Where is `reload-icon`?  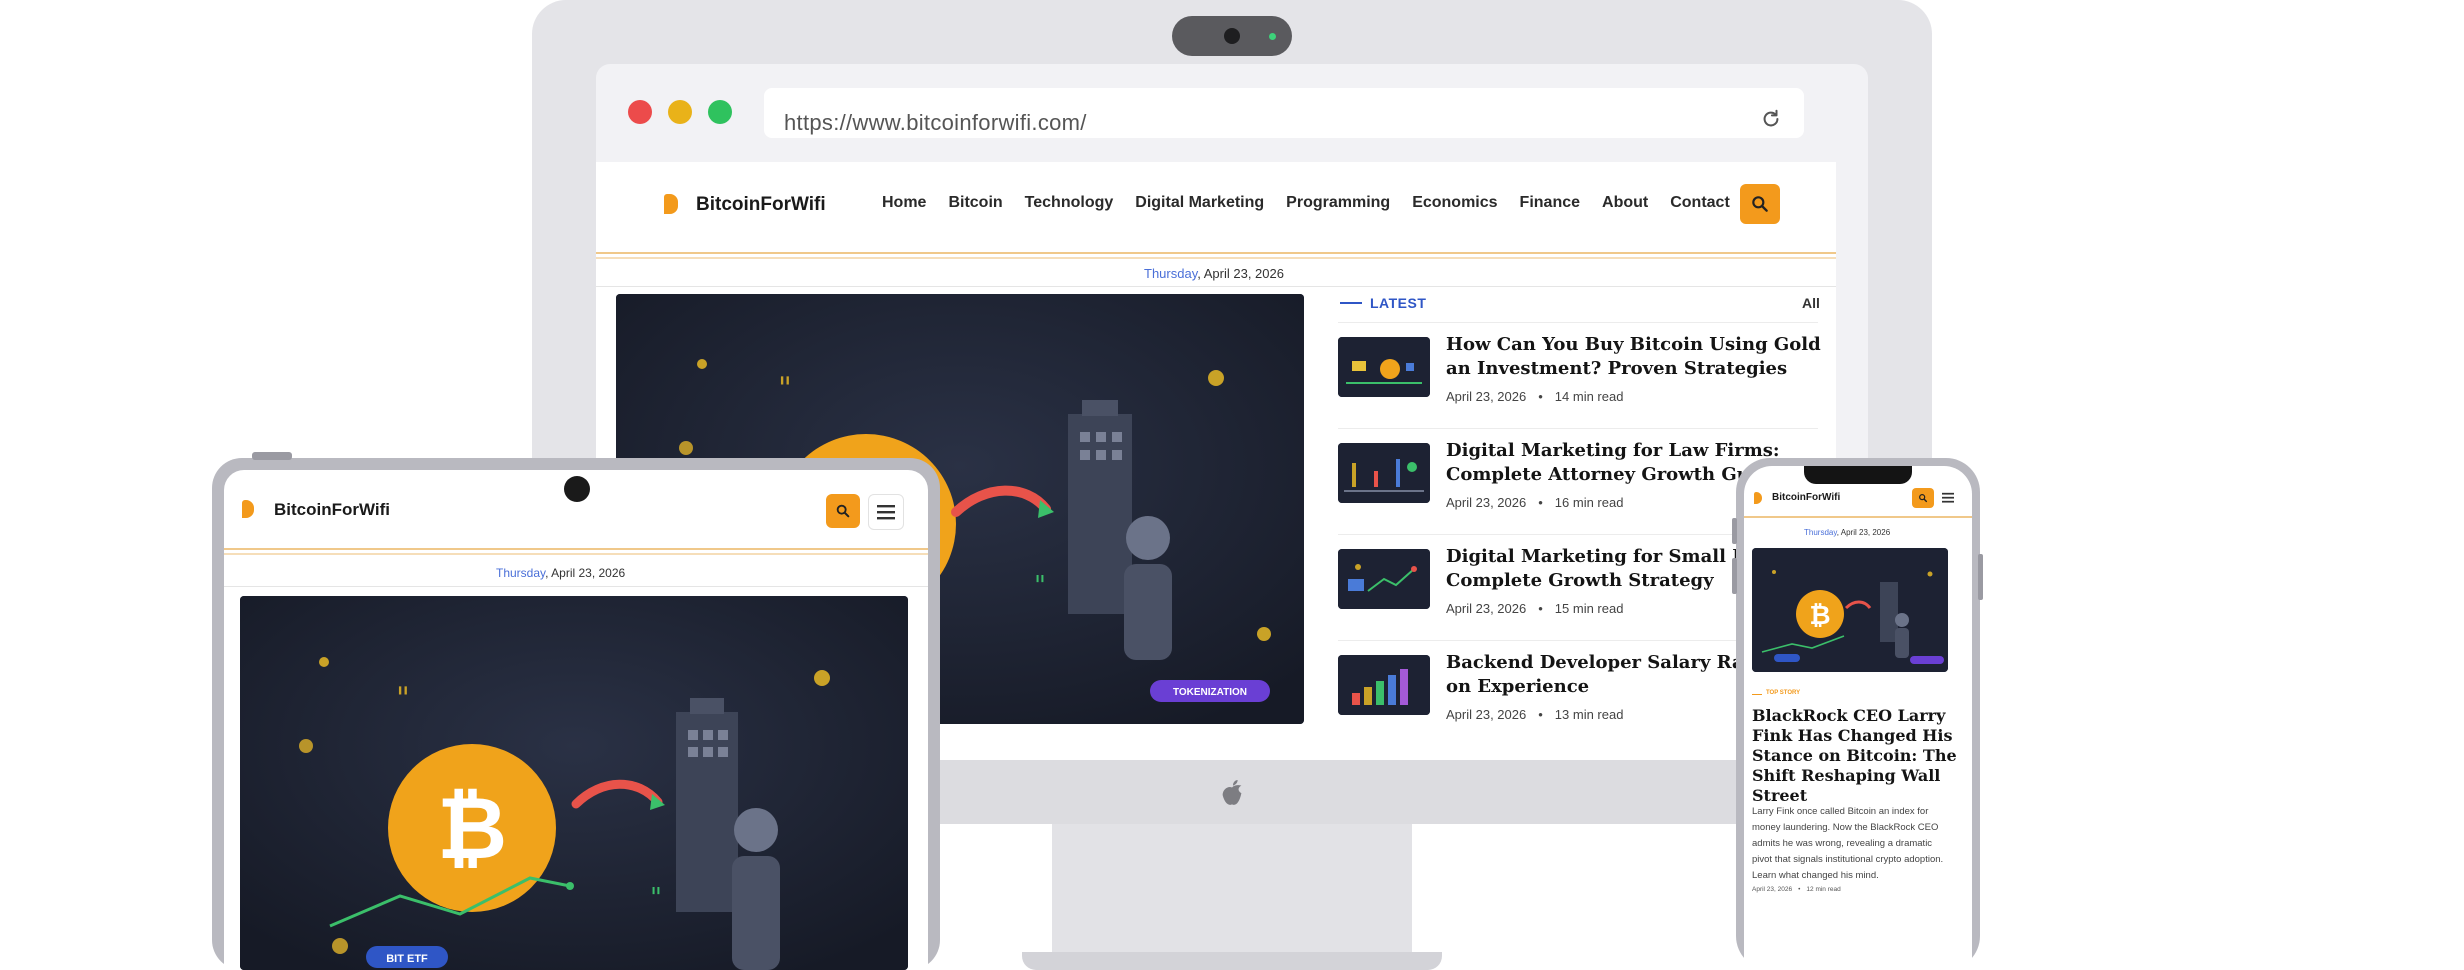
reload-icon is located at coordinates (1771, 119).